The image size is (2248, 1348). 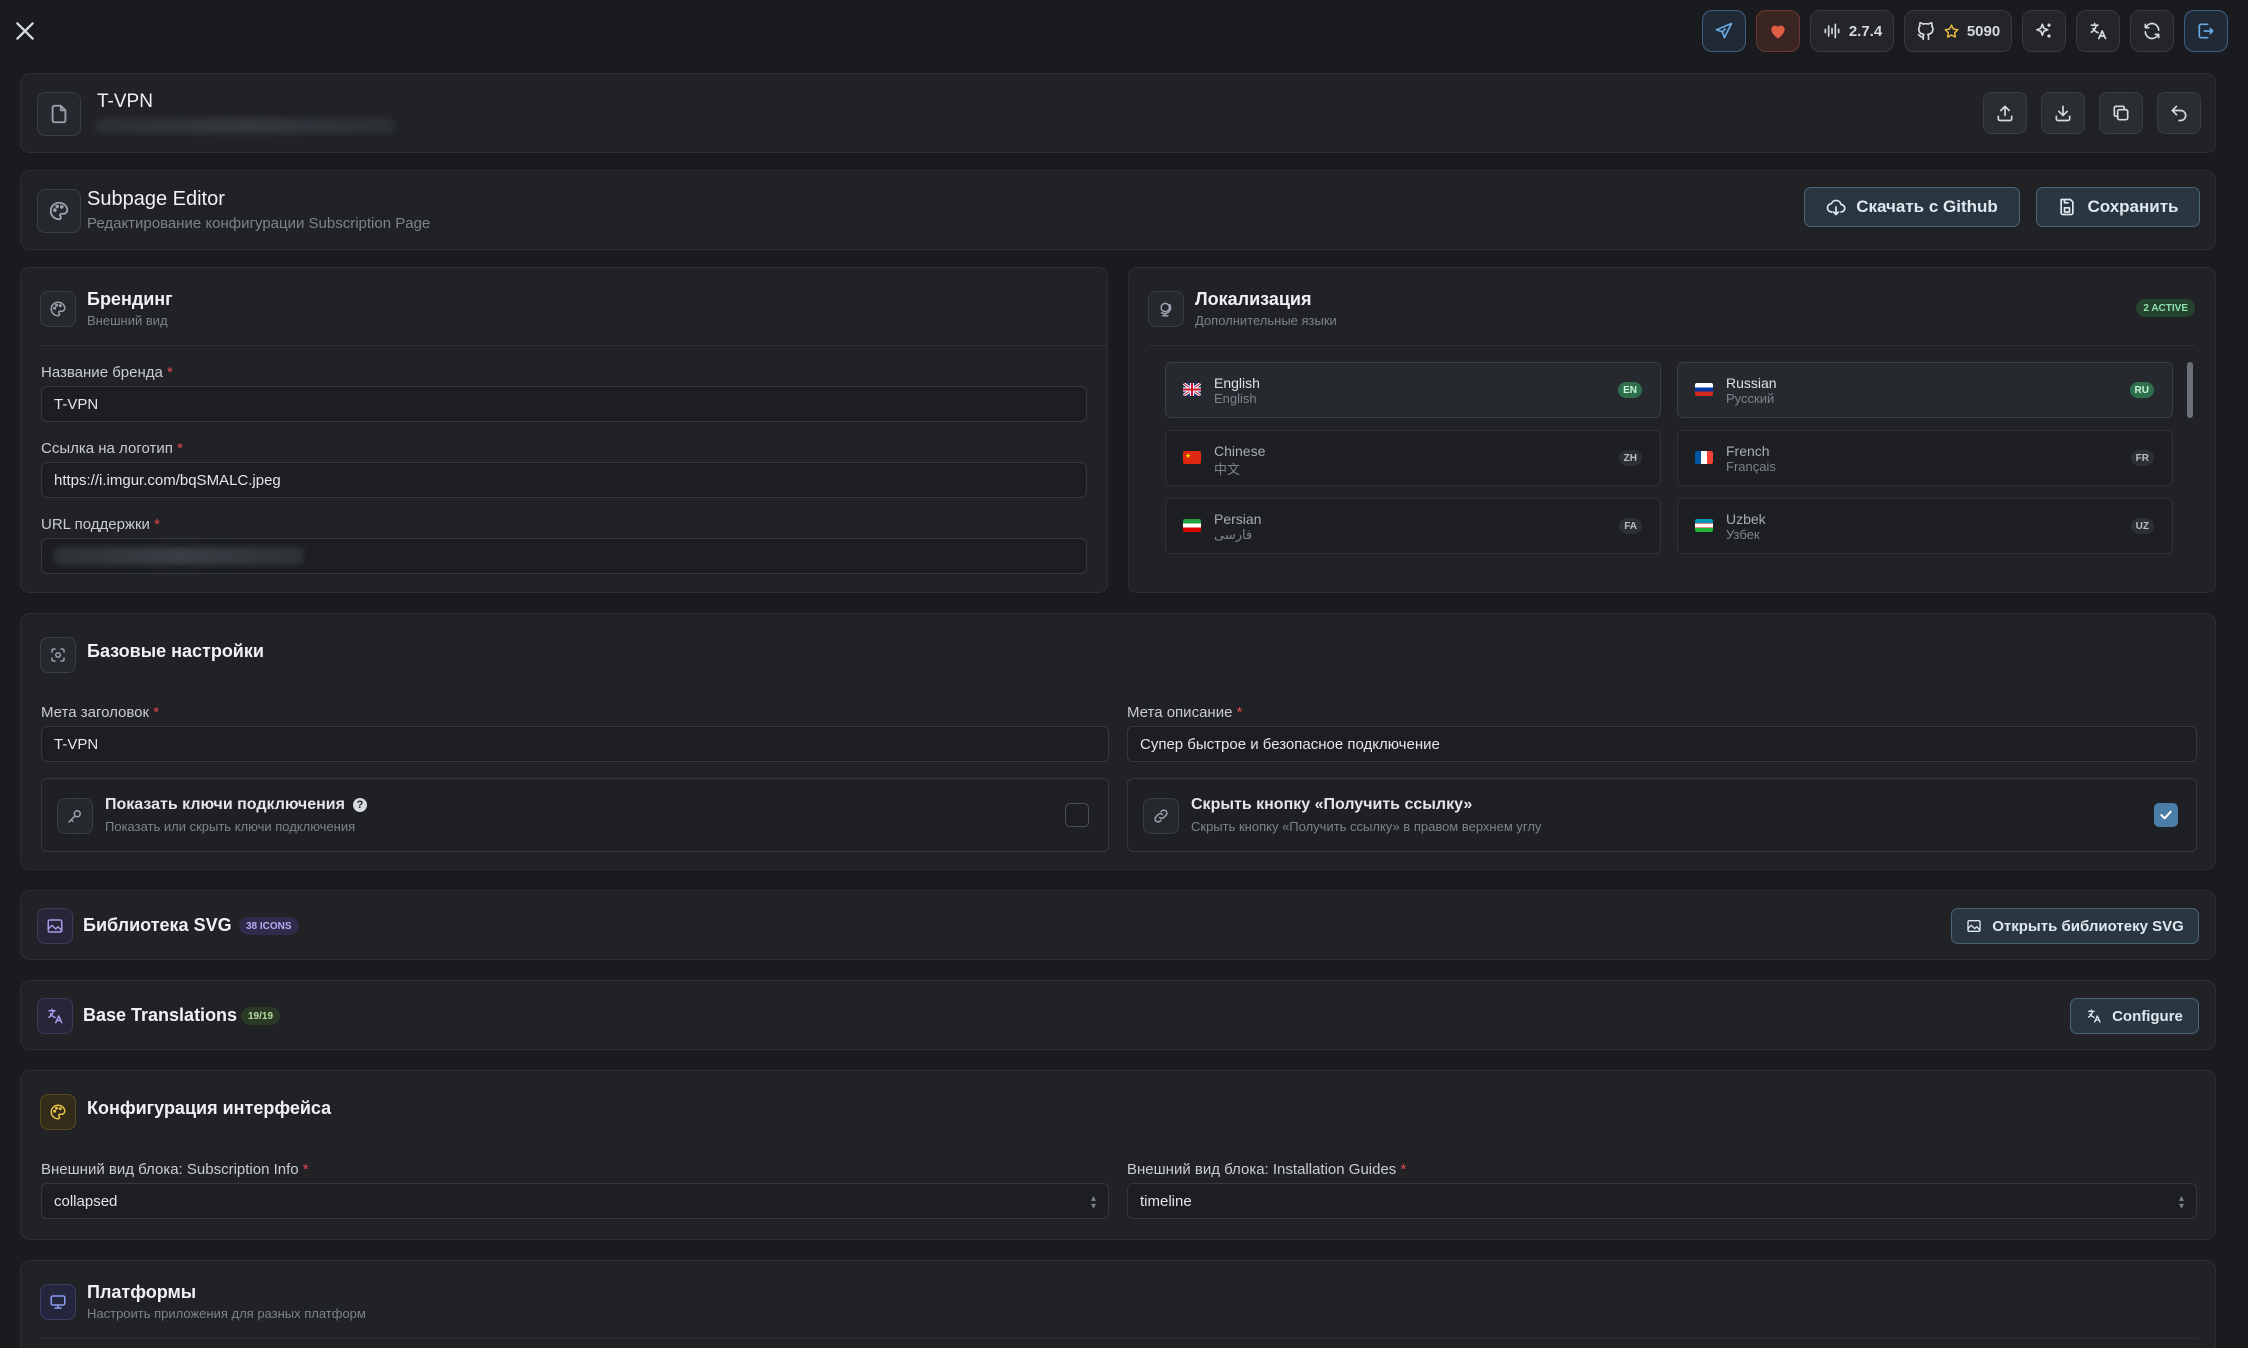 What do you see at coordinates (100, 712) in the screenshot?
I see `meta-title-label: Мета заголовок *` at bounding box center [100, 712].